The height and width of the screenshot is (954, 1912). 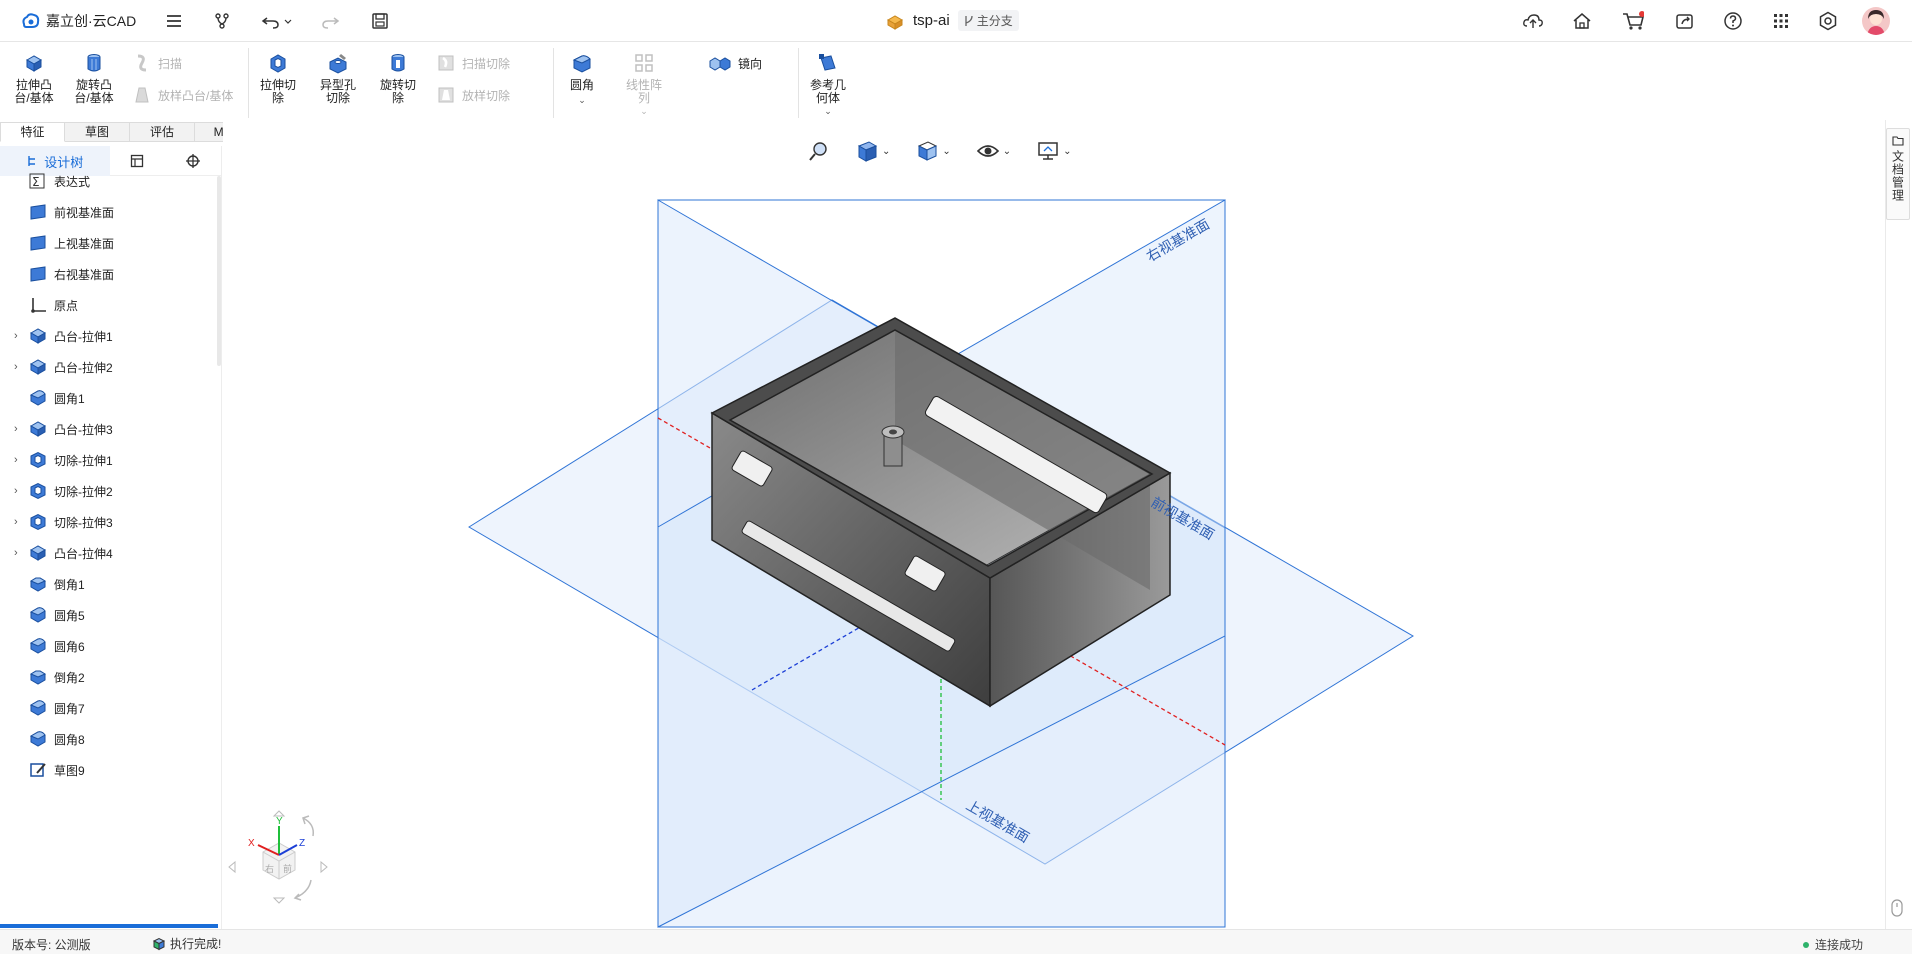 What do you see at coordinates (1781, 21) in the screenshot?
I see `apps-icon` at bounding box center [1781, 21].